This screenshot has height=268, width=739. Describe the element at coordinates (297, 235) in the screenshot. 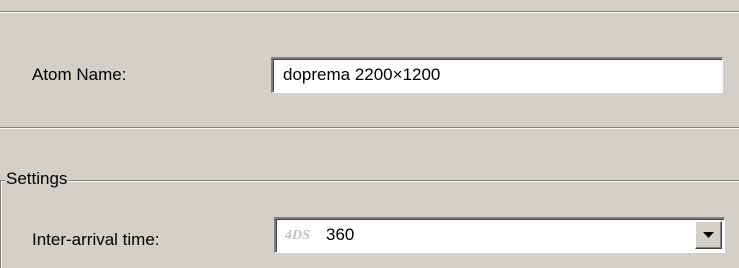

I see `distribution-prefix: 4DS` at that location.